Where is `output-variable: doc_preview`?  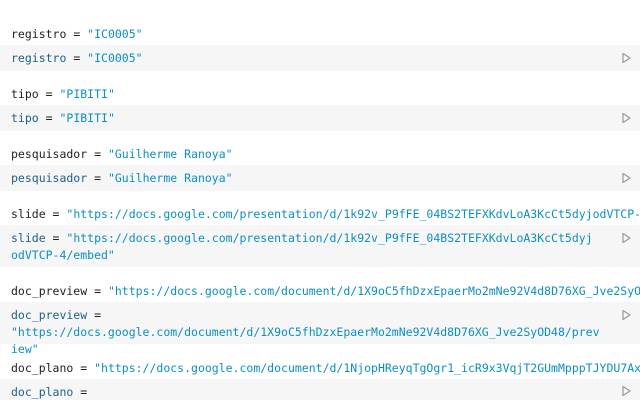 output-variable: doc_preview is located at coordinates (49, 291).